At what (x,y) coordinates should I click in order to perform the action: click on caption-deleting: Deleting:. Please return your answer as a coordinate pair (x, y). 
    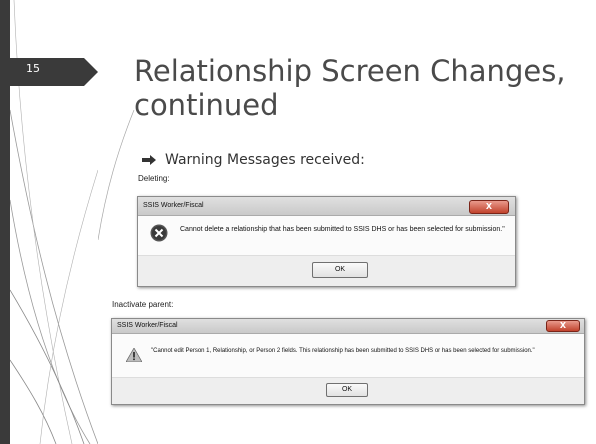
    Looking at the image, I should click on (154, 178).